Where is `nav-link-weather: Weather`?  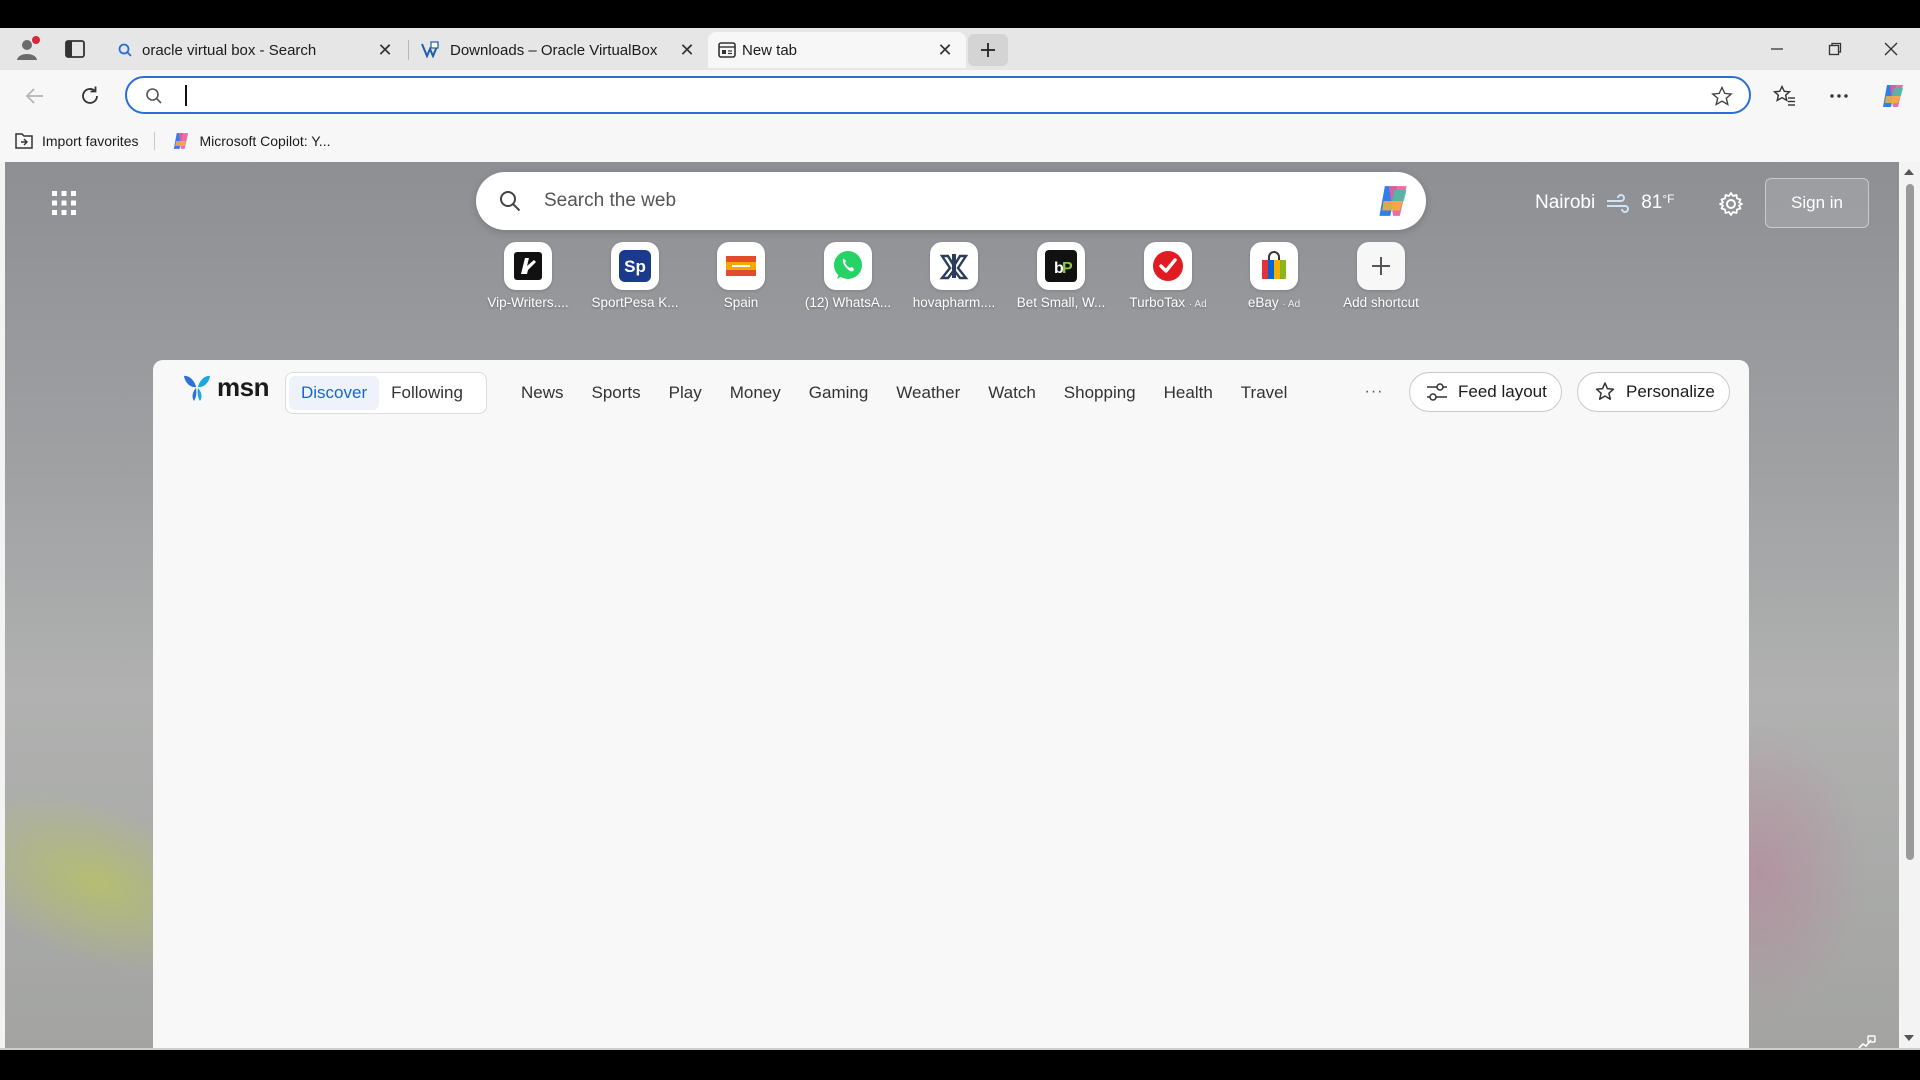 nav-link-weather: Weather is located at coordinates (928, 393).